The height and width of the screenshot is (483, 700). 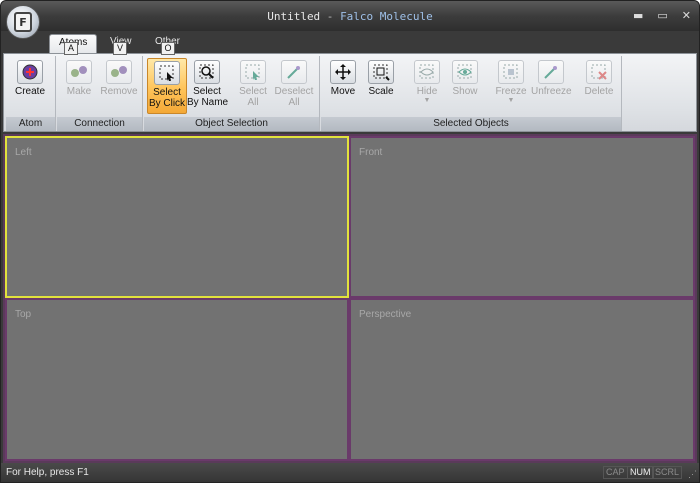 I want to click on unfreeze-icon, so click(x=551, y=72).